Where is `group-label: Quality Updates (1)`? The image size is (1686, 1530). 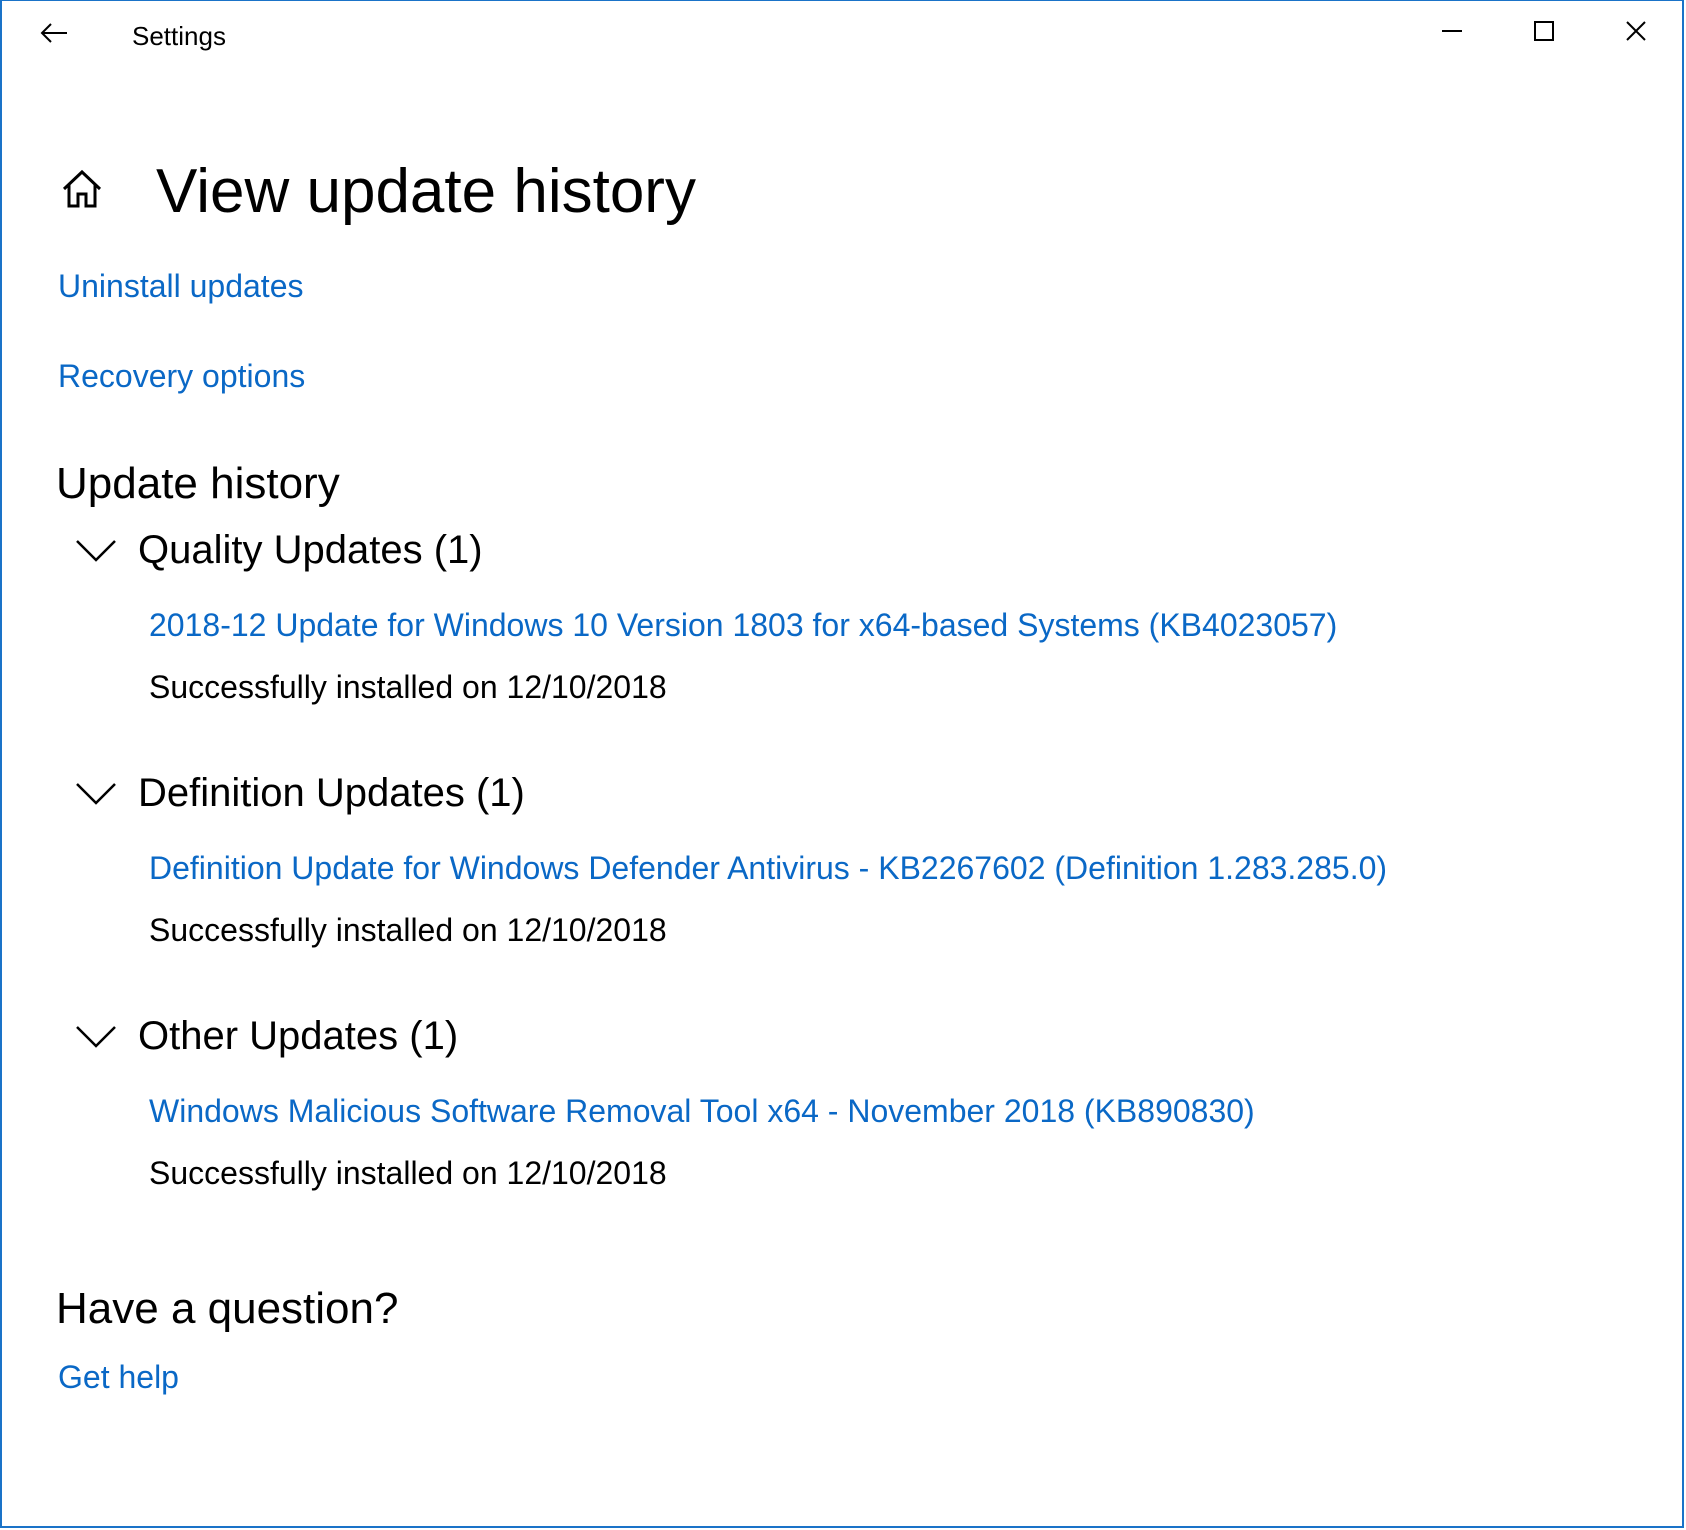 group-label: Quality Updates (1) is located at coordinates (310, 550).